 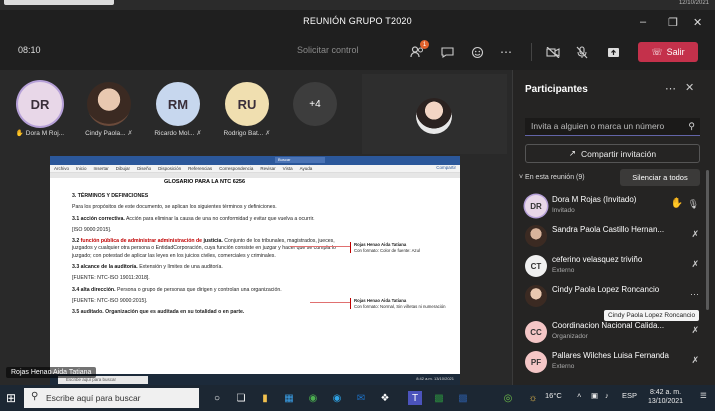 I want to click on remote-clock: 8:42 a.m. 13/10/2021, so click(x=435, y=378).